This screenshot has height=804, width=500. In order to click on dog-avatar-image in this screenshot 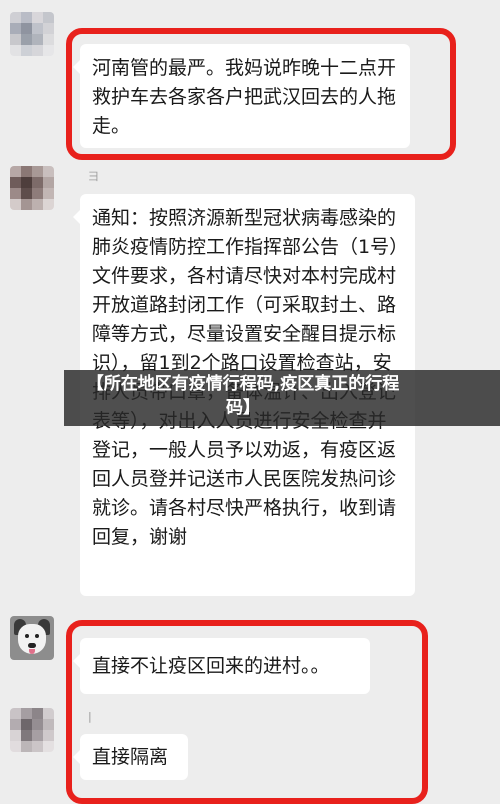, I will do `click(32, 638)`.